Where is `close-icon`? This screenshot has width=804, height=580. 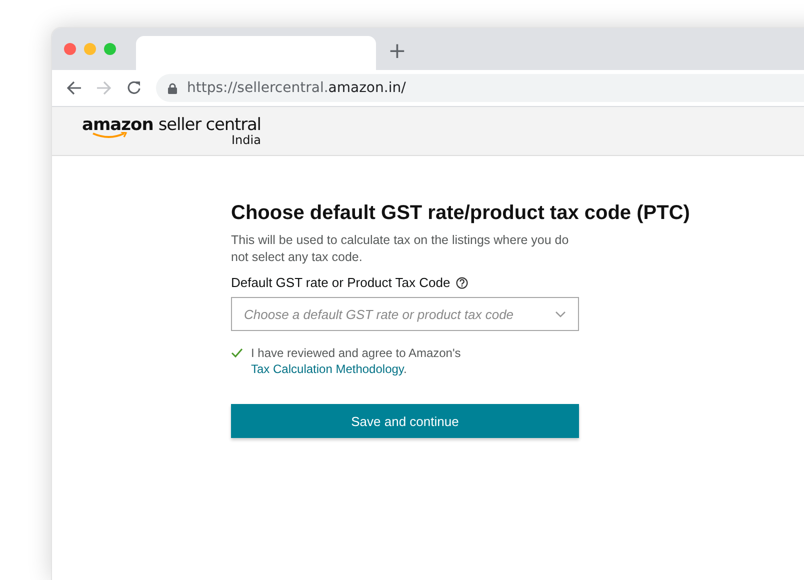
close-icon is located at coordinates (70, 49).